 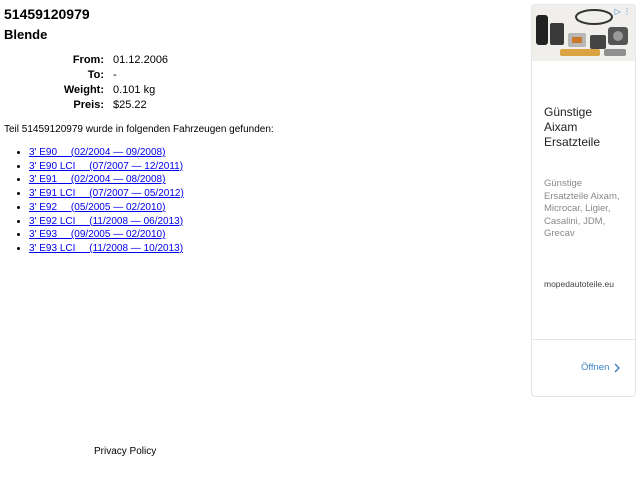 I want to click on vehicle-link-e91: 3' E91 (02/2004 — 08/2008), so click(x=97, y=179).